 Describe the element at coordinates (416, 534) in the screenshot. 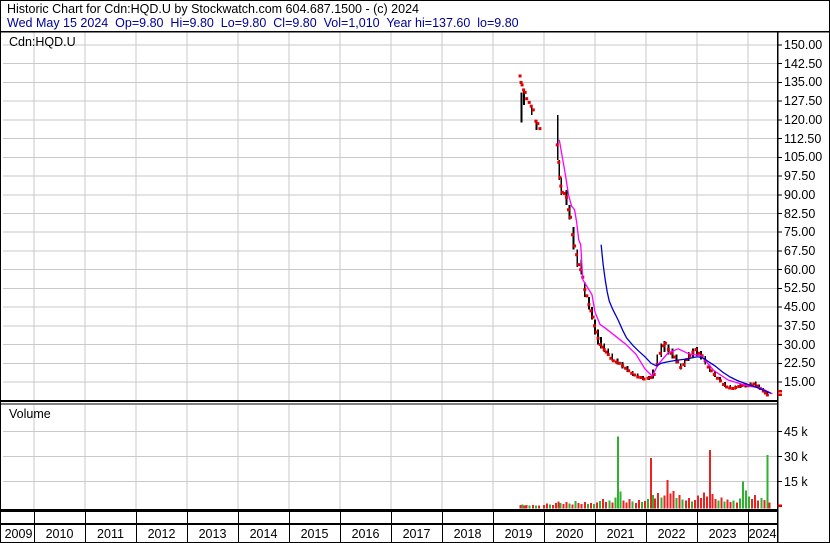

I see `year-label: 2017` at that location.